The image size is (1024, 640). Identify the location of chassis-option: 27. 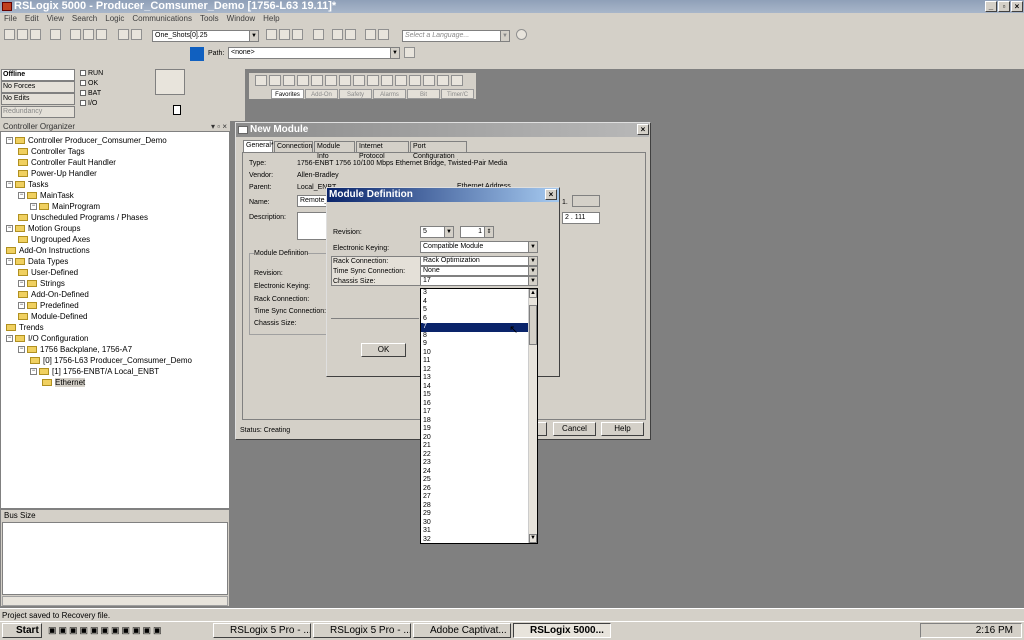
(479, 497).